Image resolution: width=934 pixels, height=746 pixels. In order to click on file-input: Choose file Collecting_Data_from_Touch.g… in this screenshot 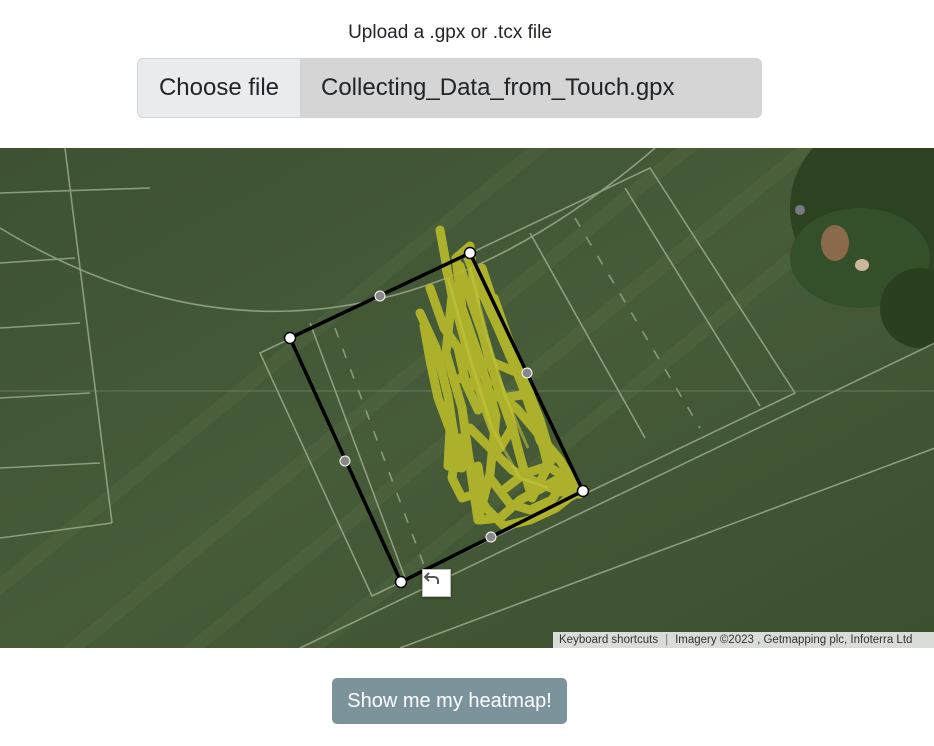, I will do `click(449, 88)`.